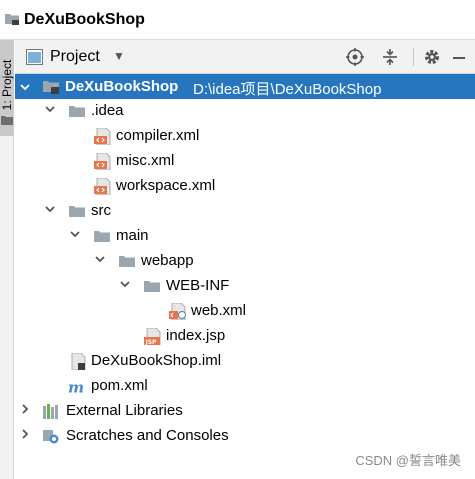  I want to click on maven-icon: m, so click(76, 386).